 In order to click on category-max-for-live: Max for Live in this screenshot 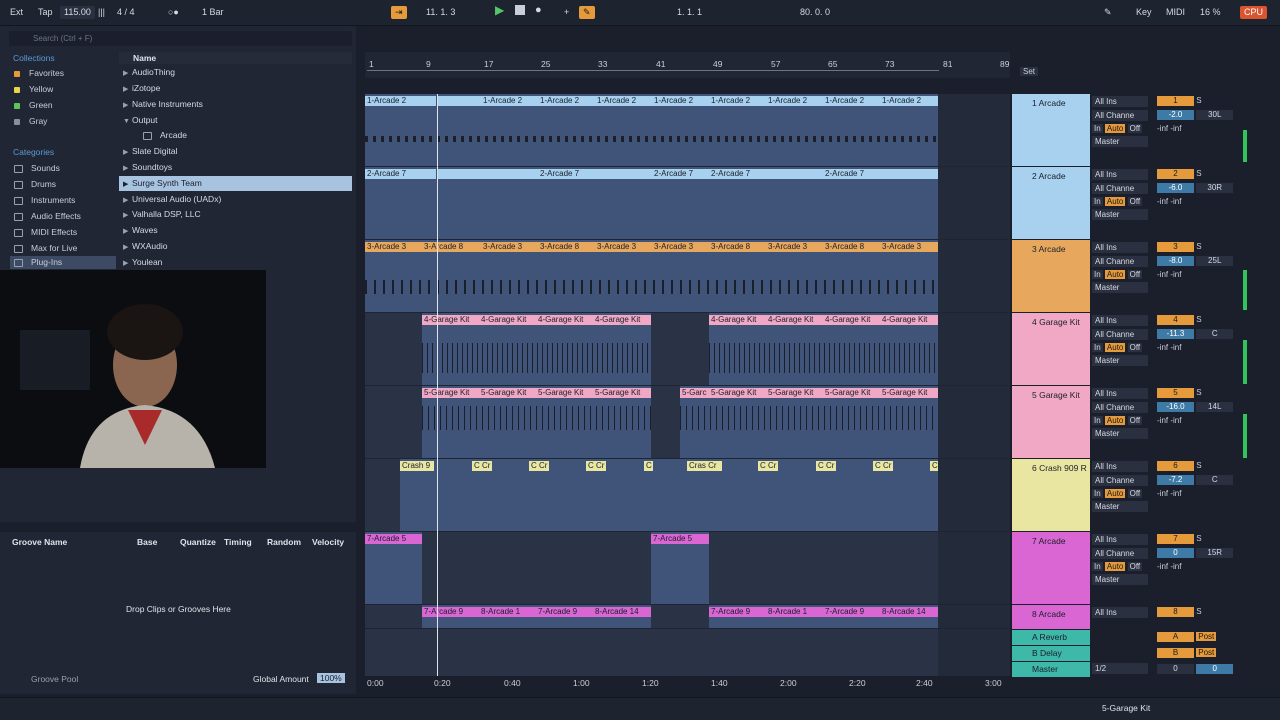, I will do `click(45, 248)`.